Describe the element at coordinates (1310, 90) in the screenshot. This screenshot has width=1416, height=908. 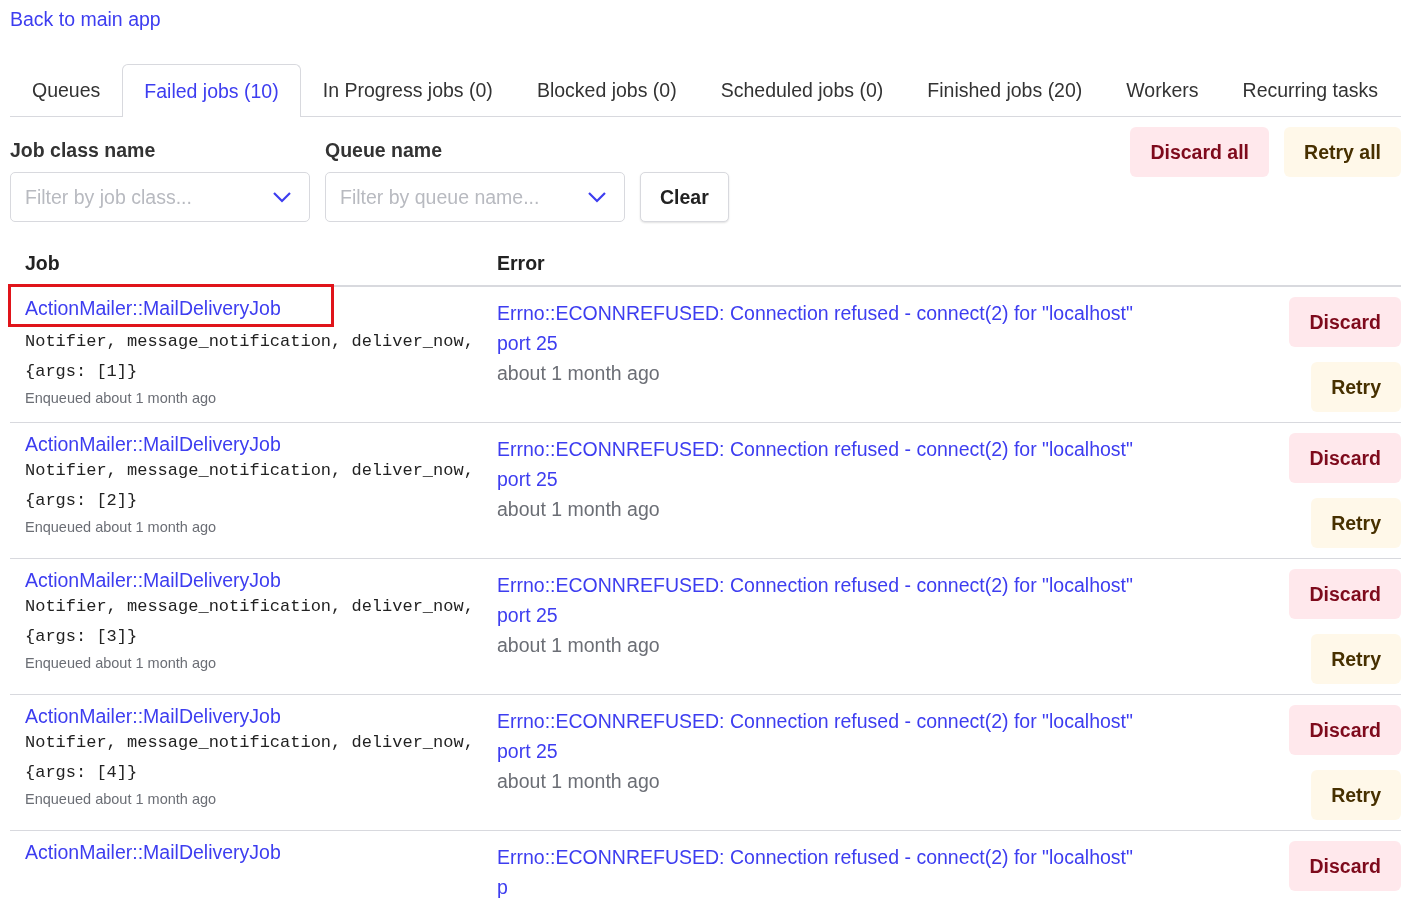
I see `tab: Recurring tasks` at that location.